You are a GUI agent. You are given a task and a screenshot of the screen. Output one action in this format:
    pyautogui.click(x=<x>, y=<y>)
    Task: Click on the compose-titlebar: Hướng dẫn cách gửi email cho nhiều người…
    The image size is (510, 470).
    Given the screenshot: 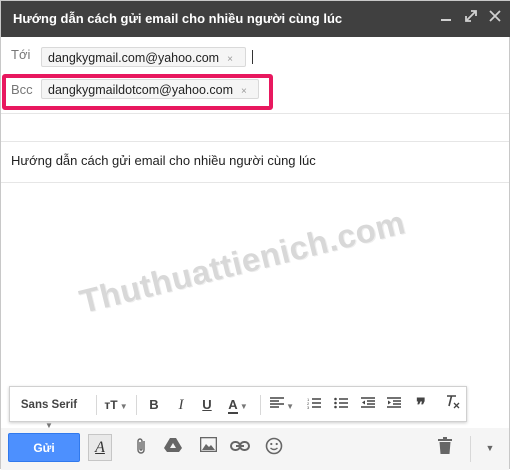 What is the action you would take?
    pyautogui.click(x=255, y=19)
    